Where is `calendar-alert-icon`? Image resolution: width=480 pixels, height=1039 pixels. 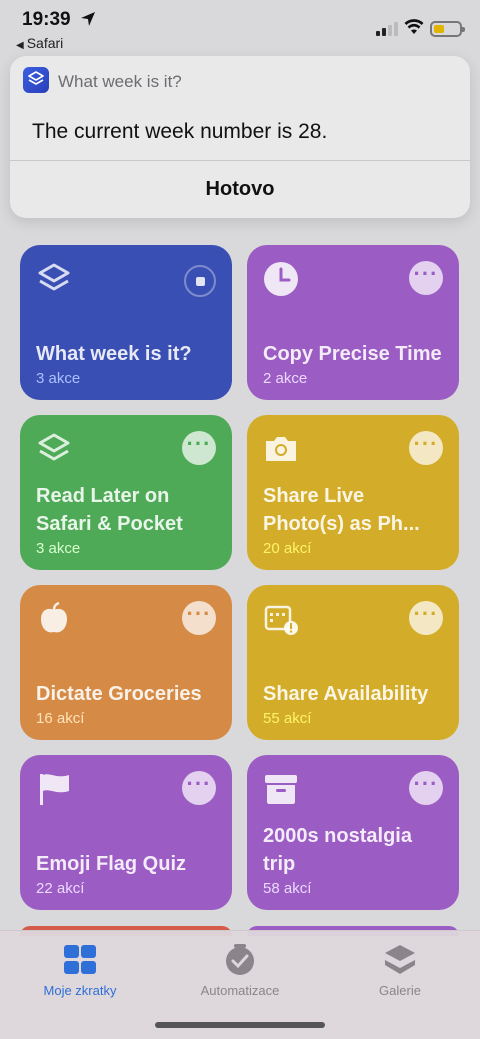 calendar-alert-icon is located at coordinates (281, 620).